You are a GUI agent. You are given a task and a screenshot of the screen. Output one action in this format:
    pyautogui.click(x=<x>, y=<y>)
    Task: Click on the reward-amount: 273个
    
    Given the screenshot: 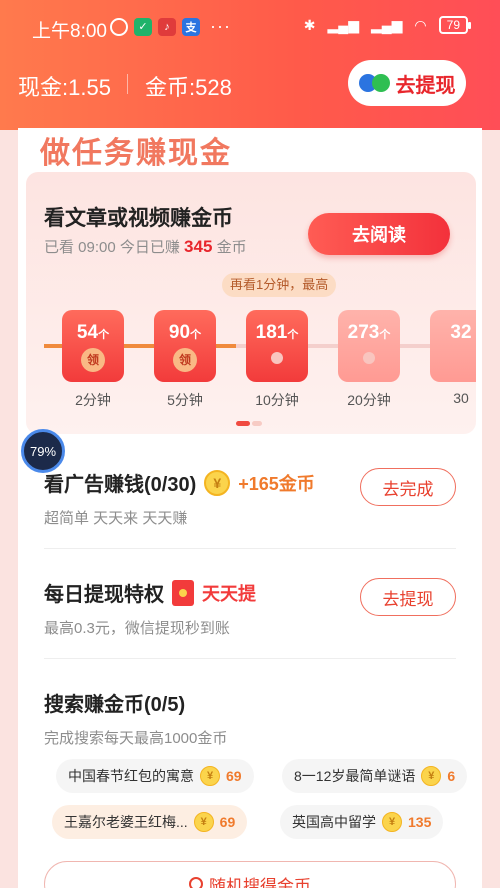 What is the action you would take?
    pyautogui.click(x=369, y=333)
    